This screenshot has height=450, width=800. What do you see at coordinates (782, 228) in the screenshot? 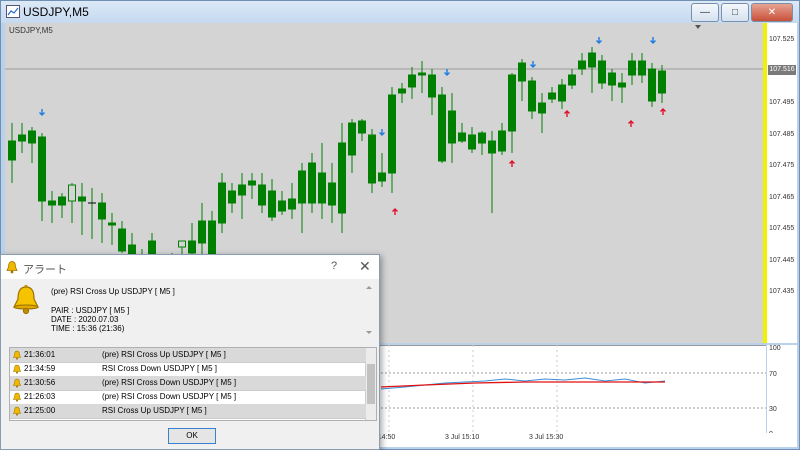
I see `price-tick-label: 107.455` at bounding box center [782, 228].